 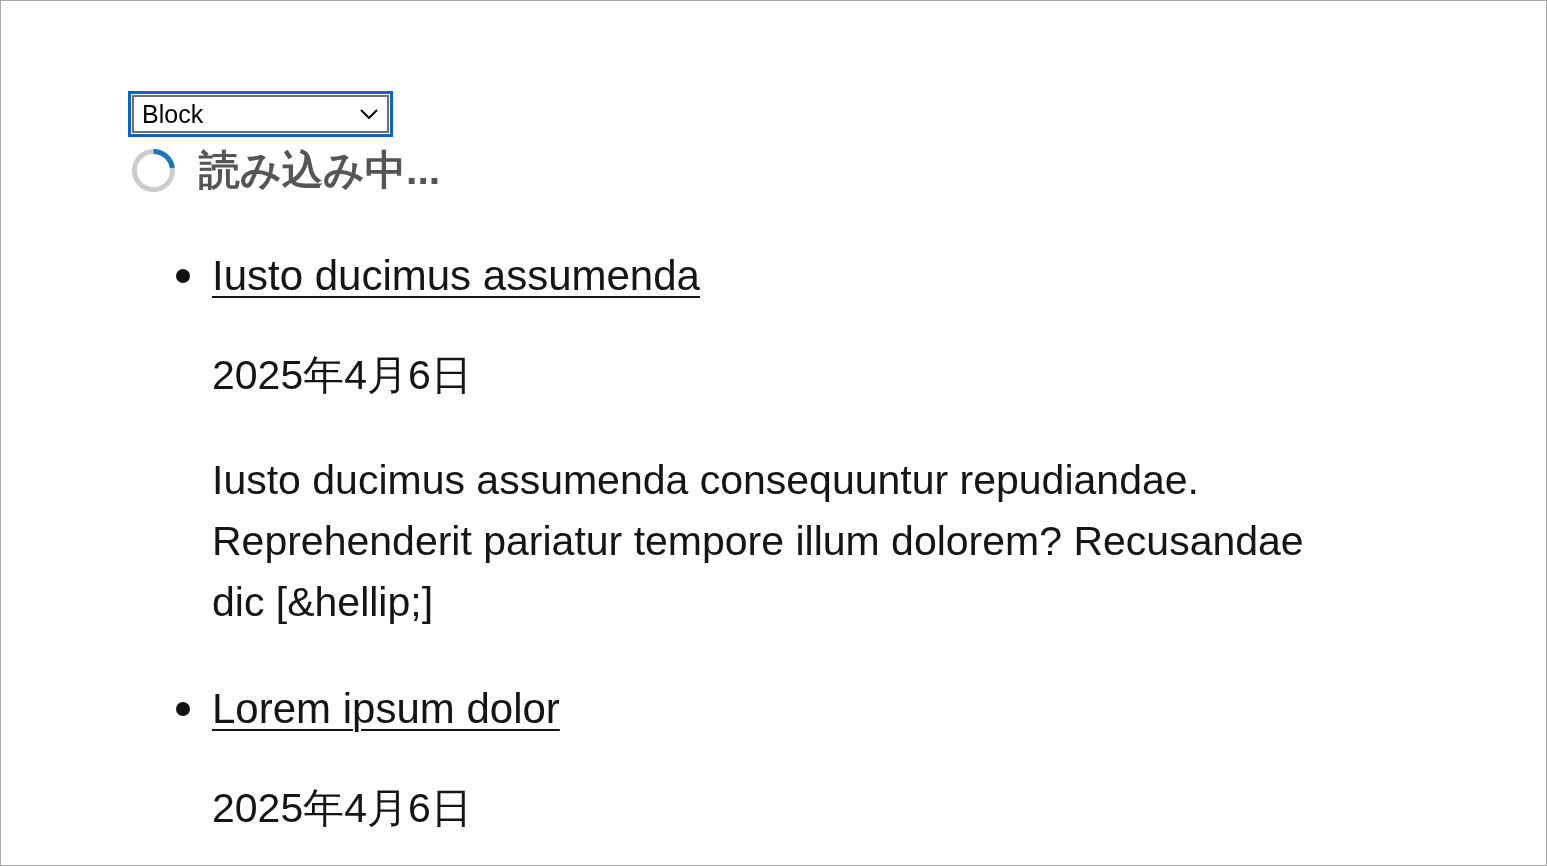 I want to click on chevron-down-icon, so click(x=369, y=114).